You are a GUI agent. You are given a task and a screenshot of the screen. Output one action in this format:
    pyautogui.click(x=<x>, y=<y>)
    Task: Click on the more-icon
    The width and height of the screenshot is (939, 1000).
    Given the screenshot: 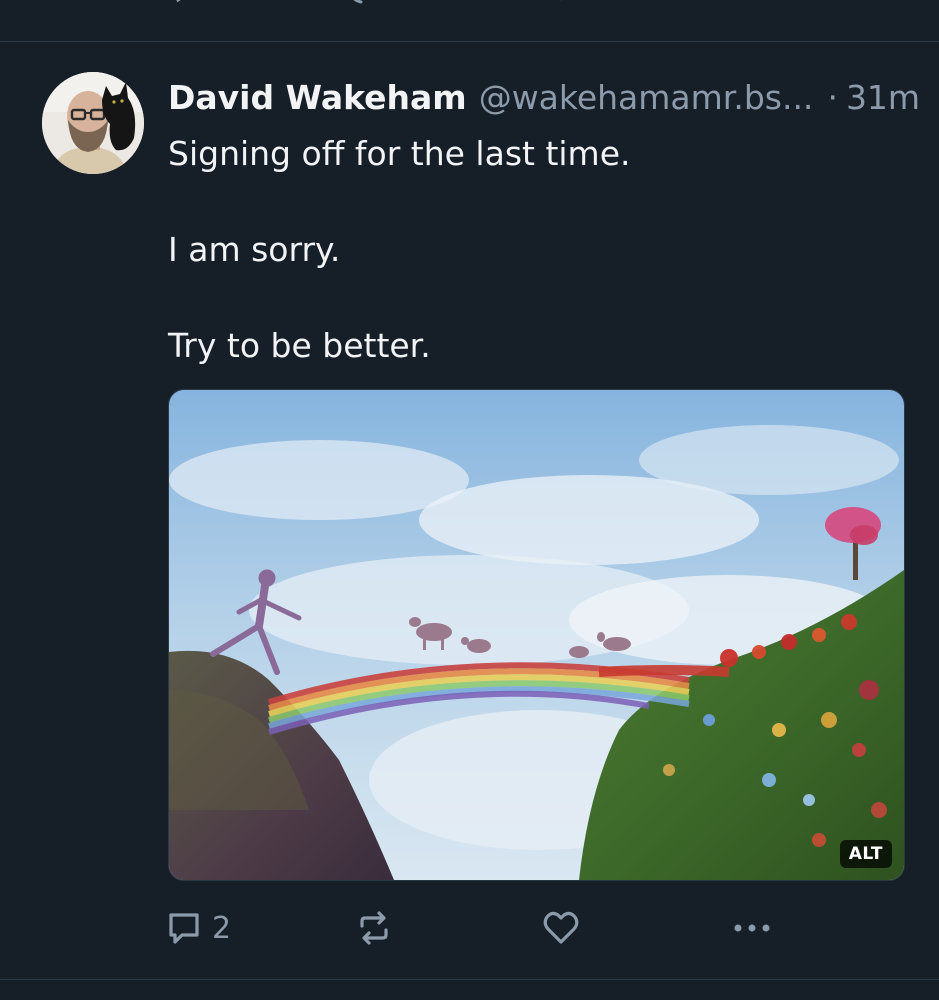 What is the action you would take?
    pyautogui.click(x=752, y=928)
    